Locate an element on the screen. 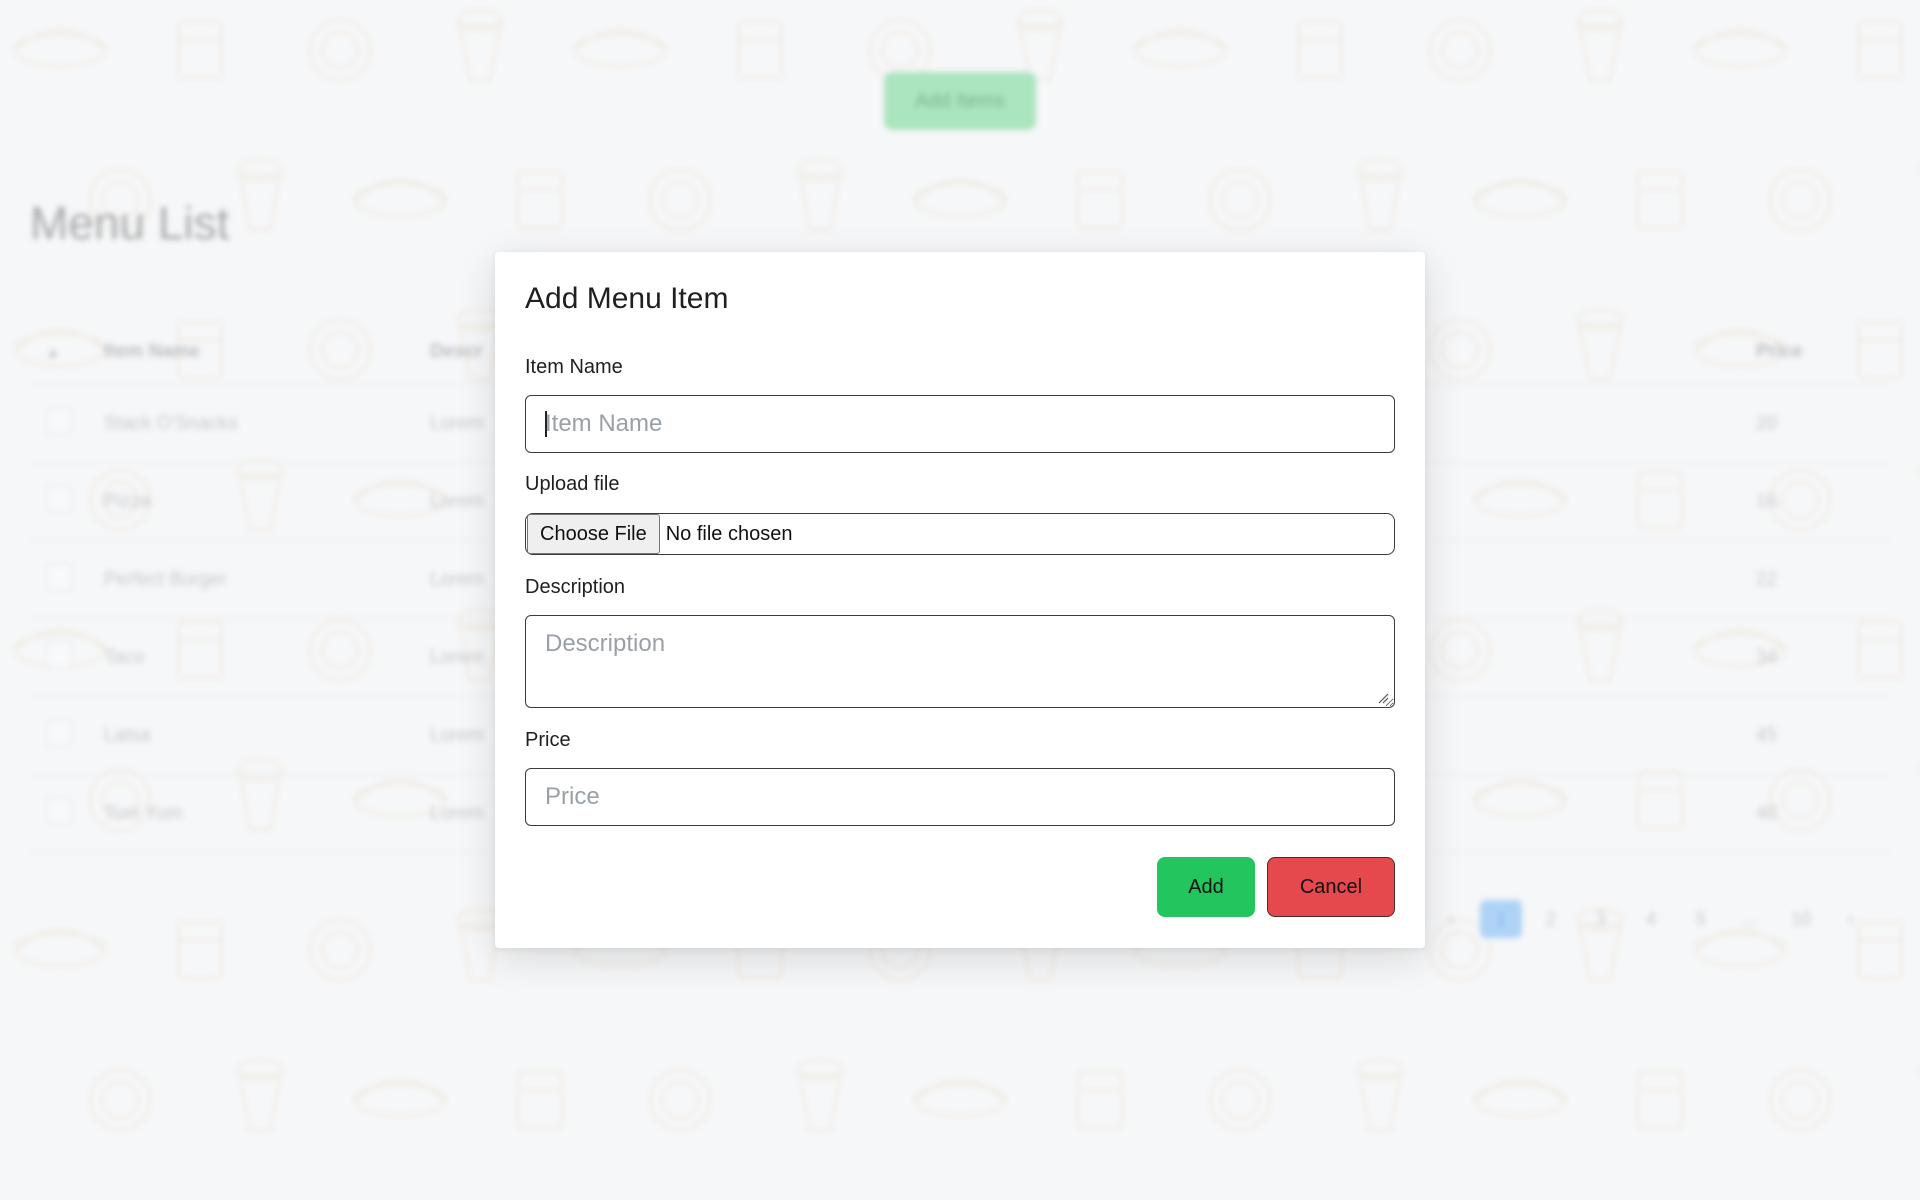  modal-title: Add Menu Item is located at coordinates (627, 298).